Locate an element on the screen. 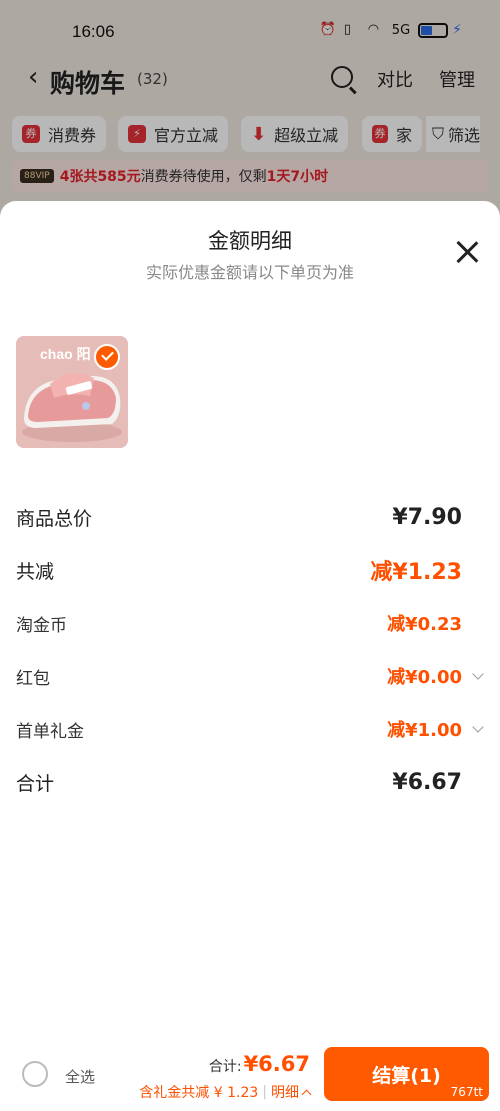  bottom-total-amount: ¥6.67 is located at coordinates (276, 1064).